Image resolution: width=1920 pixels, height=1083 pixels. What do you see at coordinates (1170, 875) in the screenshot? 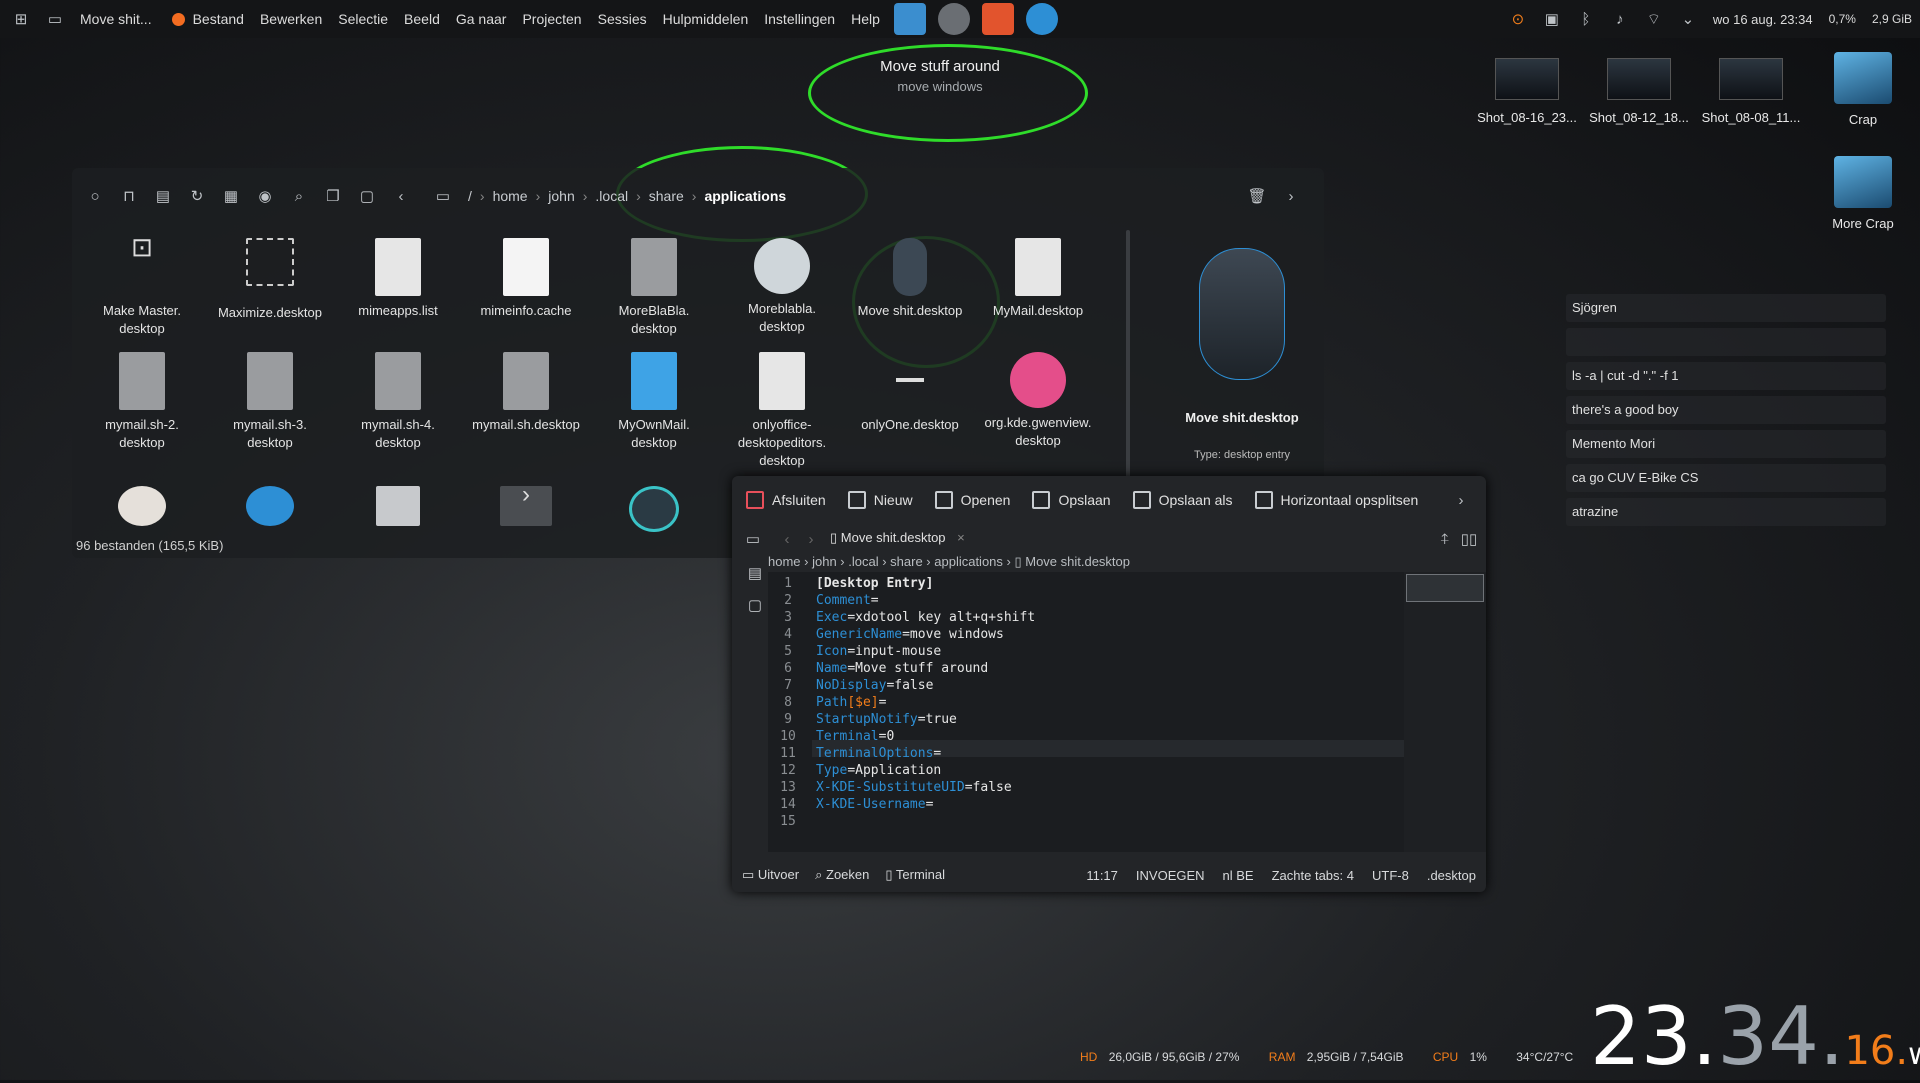
I see `insert-mode: INVOEGEN` at bounding box center [1170, 875].